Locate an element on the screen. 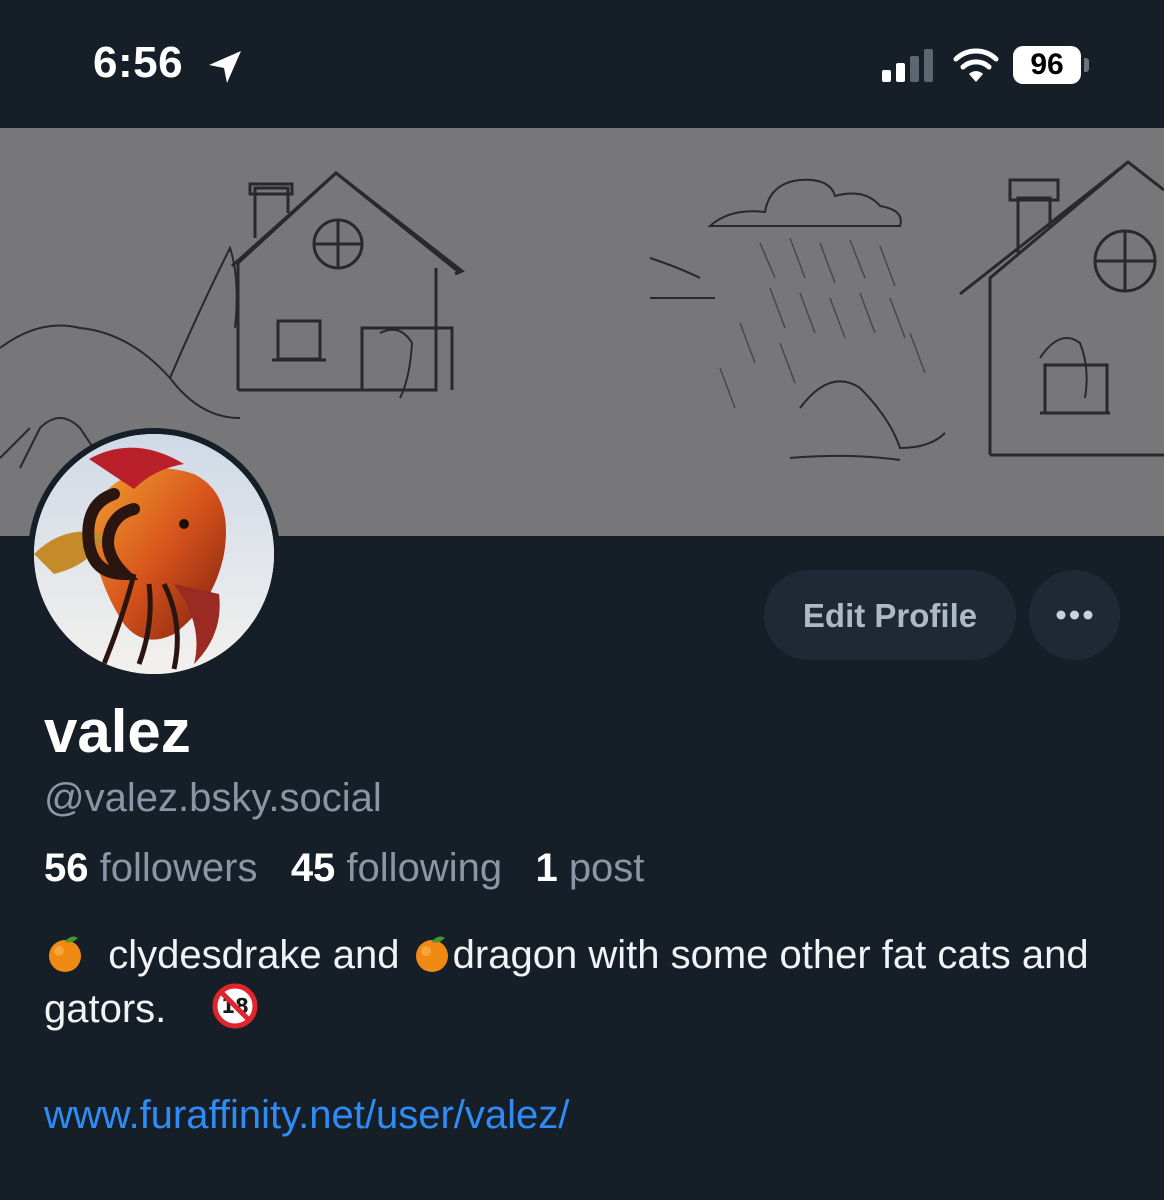 The height and width of the screenshot is (1200, 1164). wifi-icon is located at coordinates (976, 65).